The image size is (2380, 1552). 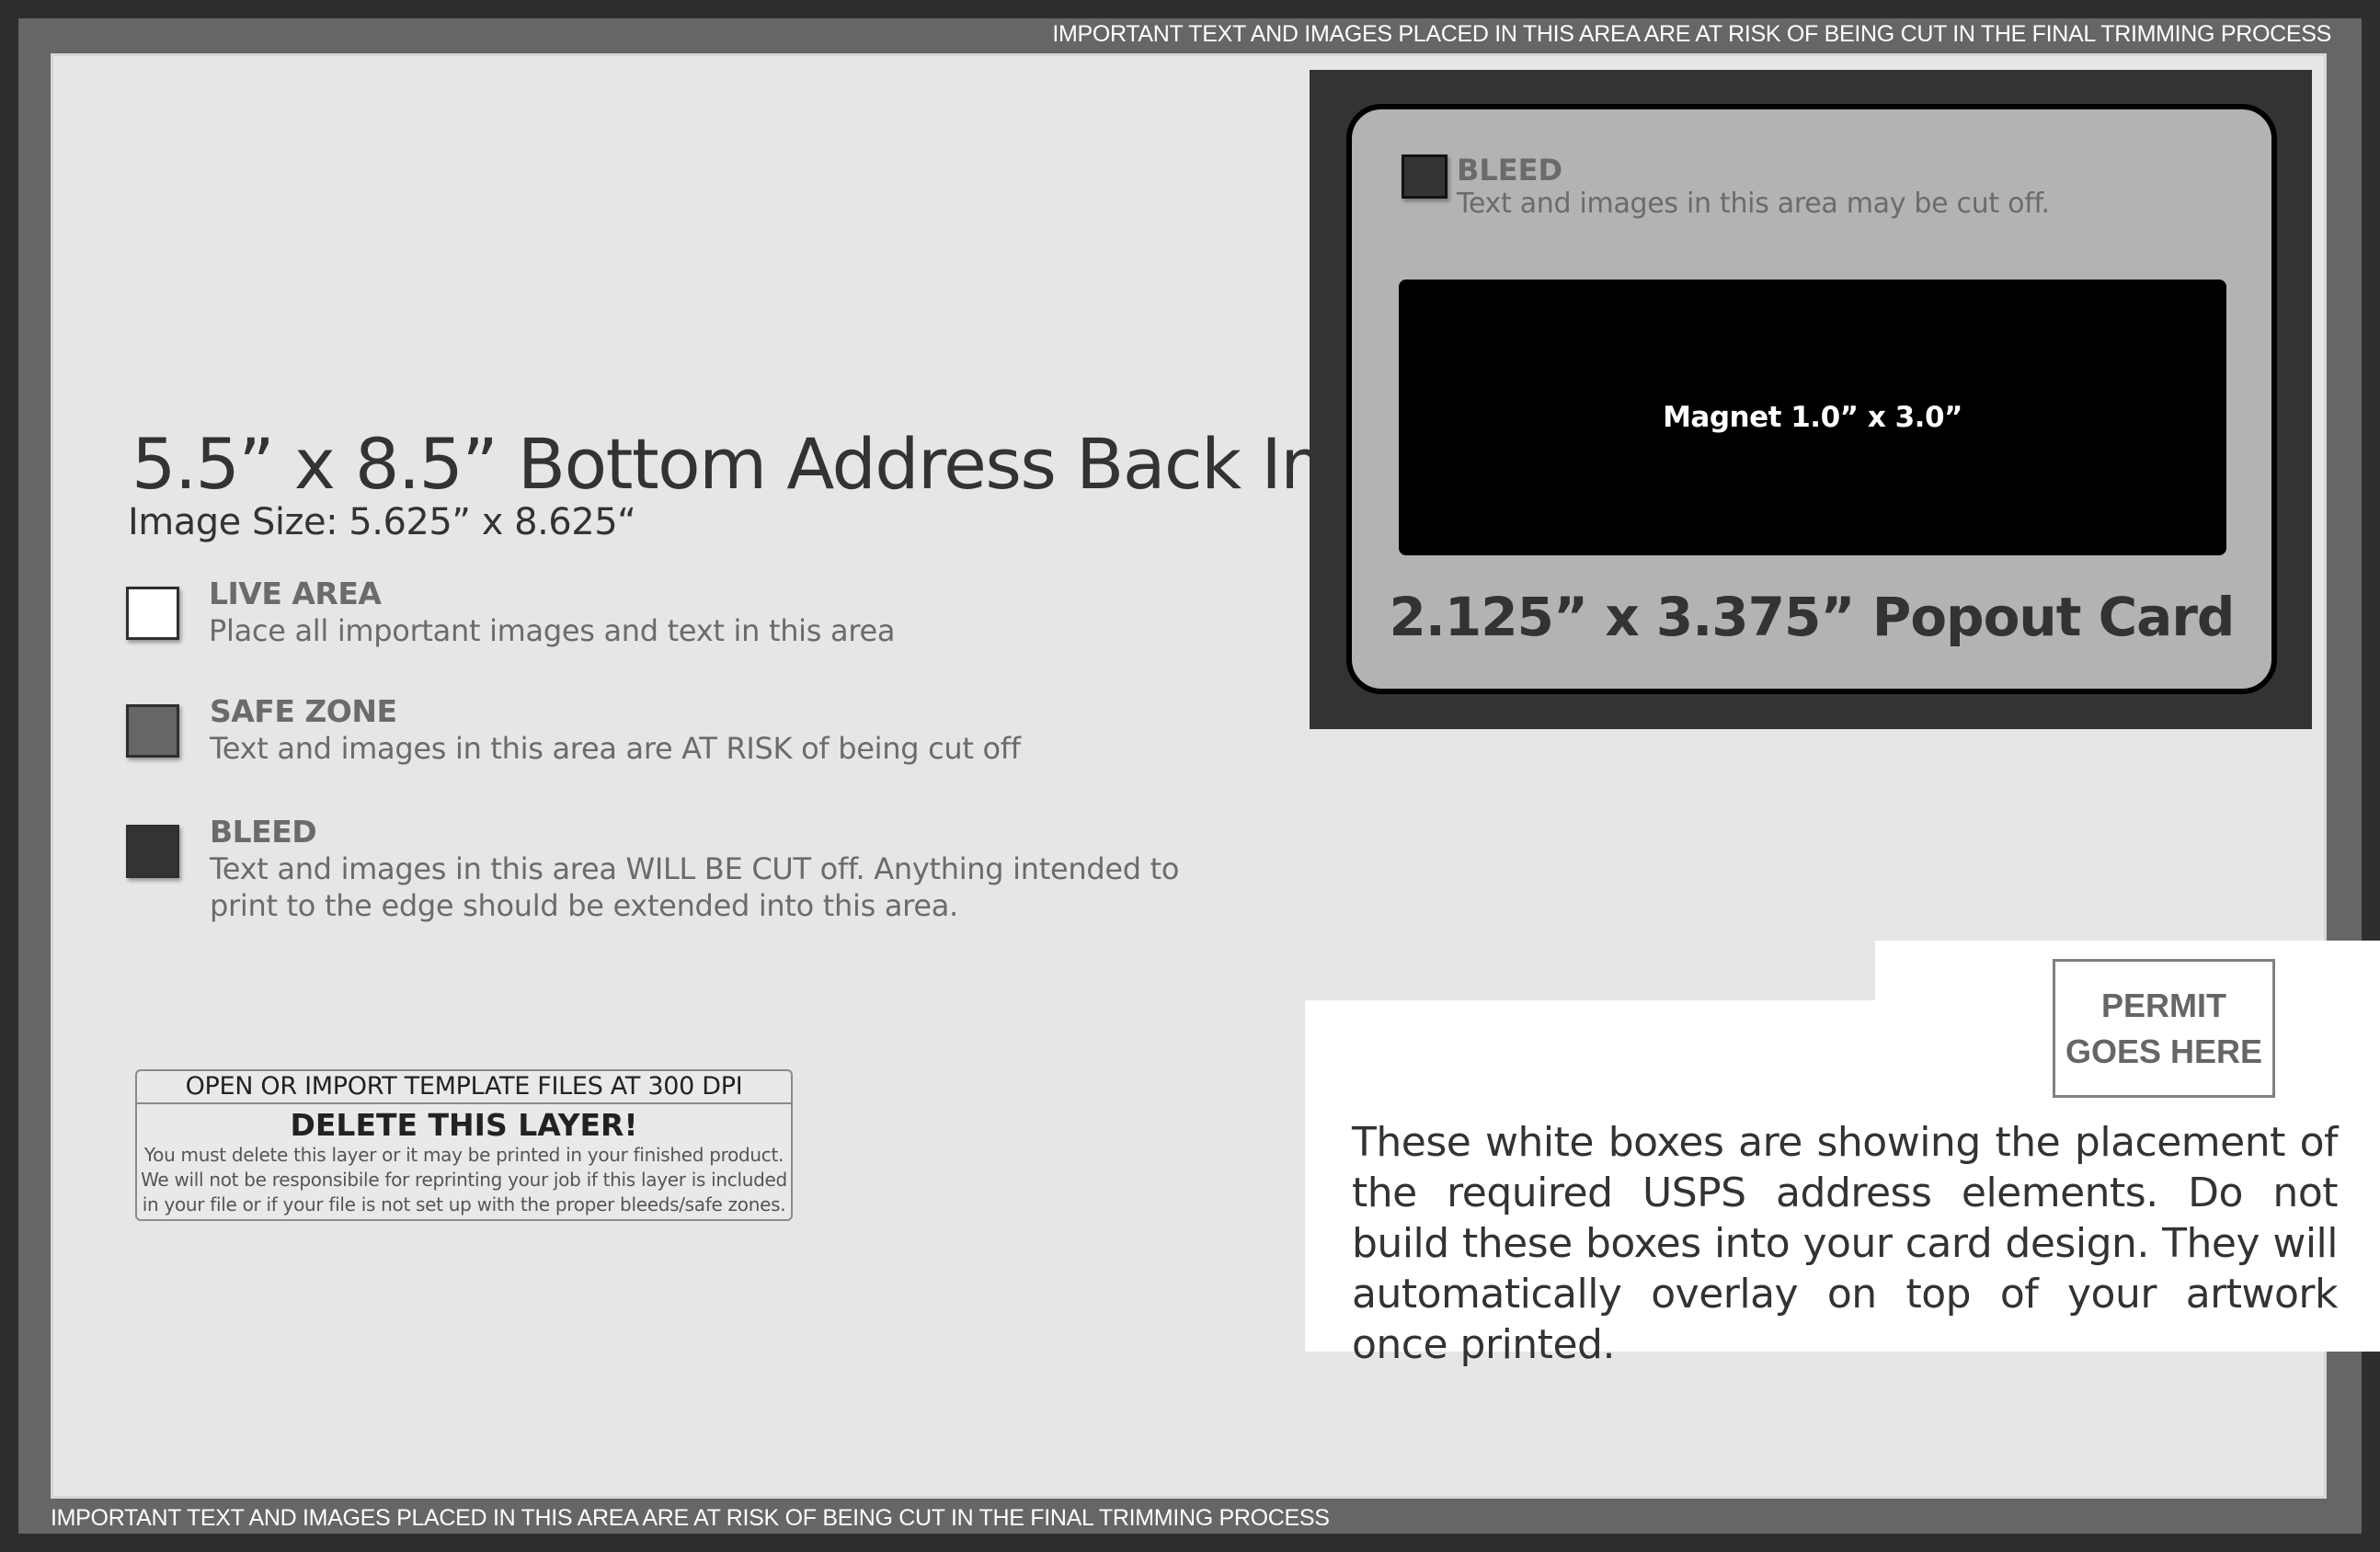 What do you see at coordinates (1812, 617) in the screenshot?
I see `popout-card-label: 2.125” x 3.375” Popout Card` at bounding box center [1812, 617].